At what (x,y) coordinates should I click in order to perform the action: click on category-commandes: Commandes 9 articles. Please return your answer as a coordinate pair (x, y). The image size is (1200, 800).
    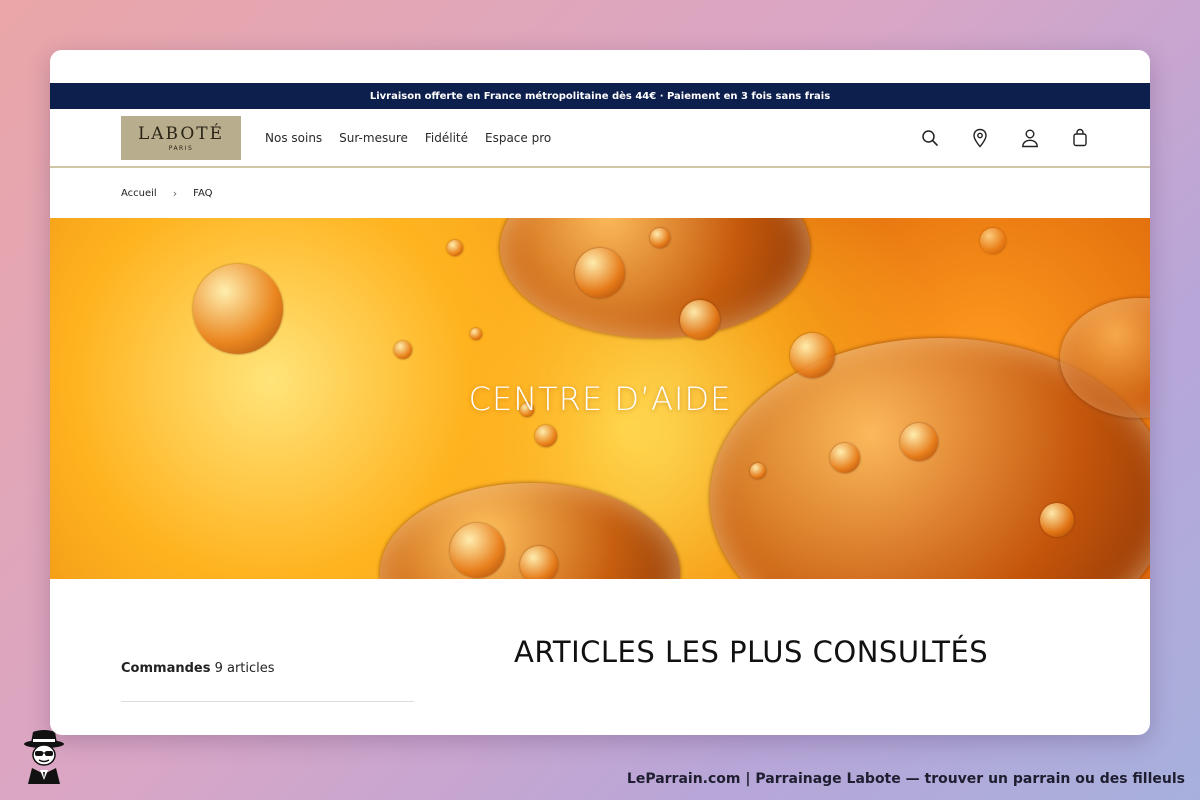
    Looking at the image, I should click on (198, 668).